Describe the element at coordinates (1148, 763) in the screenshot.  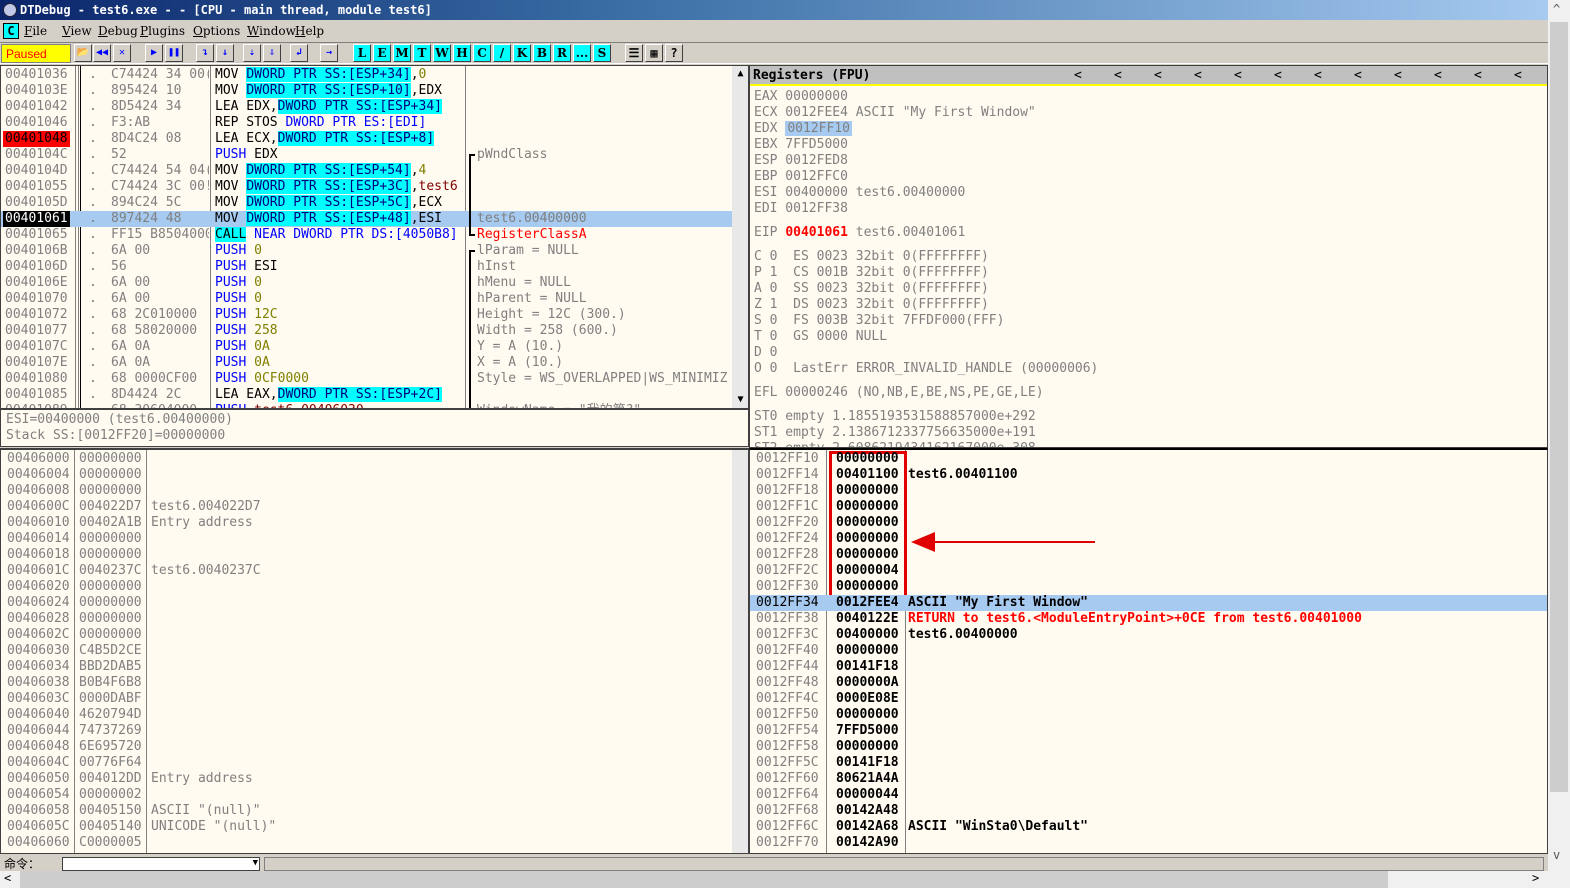
I see `stack-row: 0012FF5C 00141F18` at that location.